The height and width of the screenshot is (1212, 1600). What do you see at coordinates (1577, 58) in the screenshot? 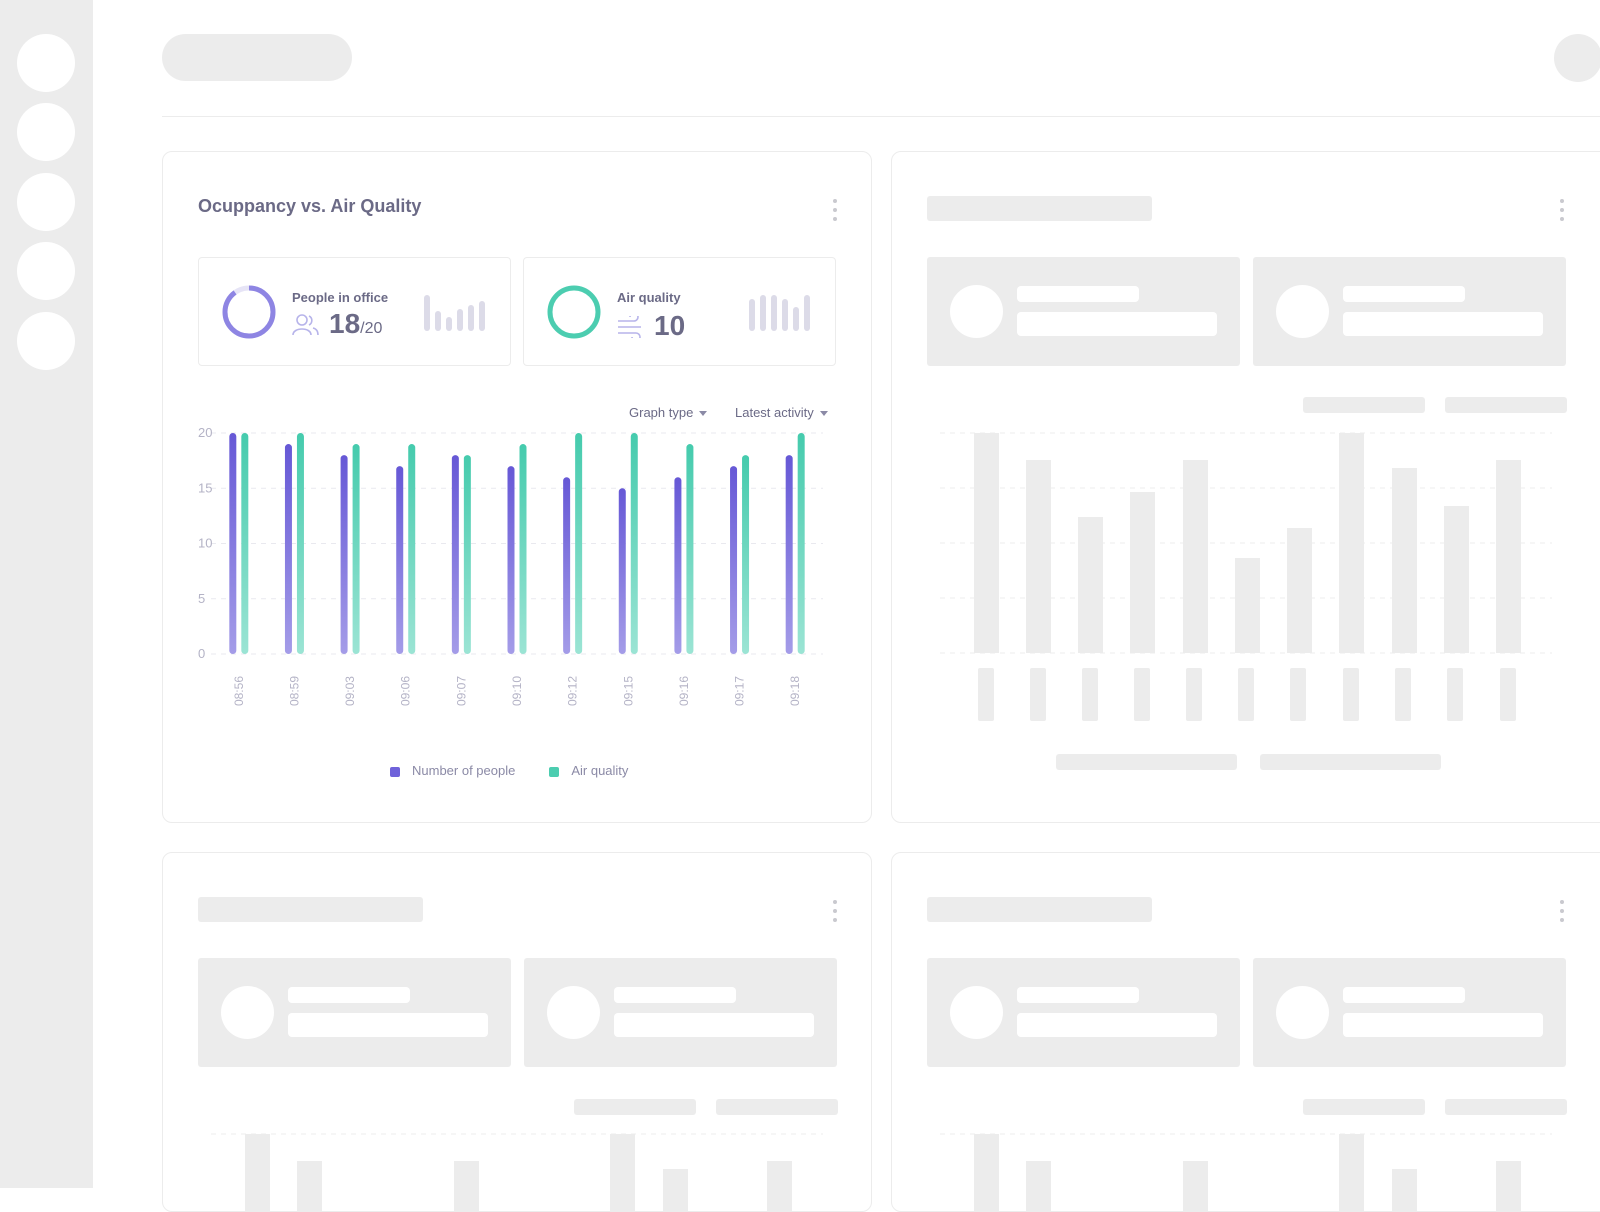
I see `avatar` at bounding box center [1577, 58].